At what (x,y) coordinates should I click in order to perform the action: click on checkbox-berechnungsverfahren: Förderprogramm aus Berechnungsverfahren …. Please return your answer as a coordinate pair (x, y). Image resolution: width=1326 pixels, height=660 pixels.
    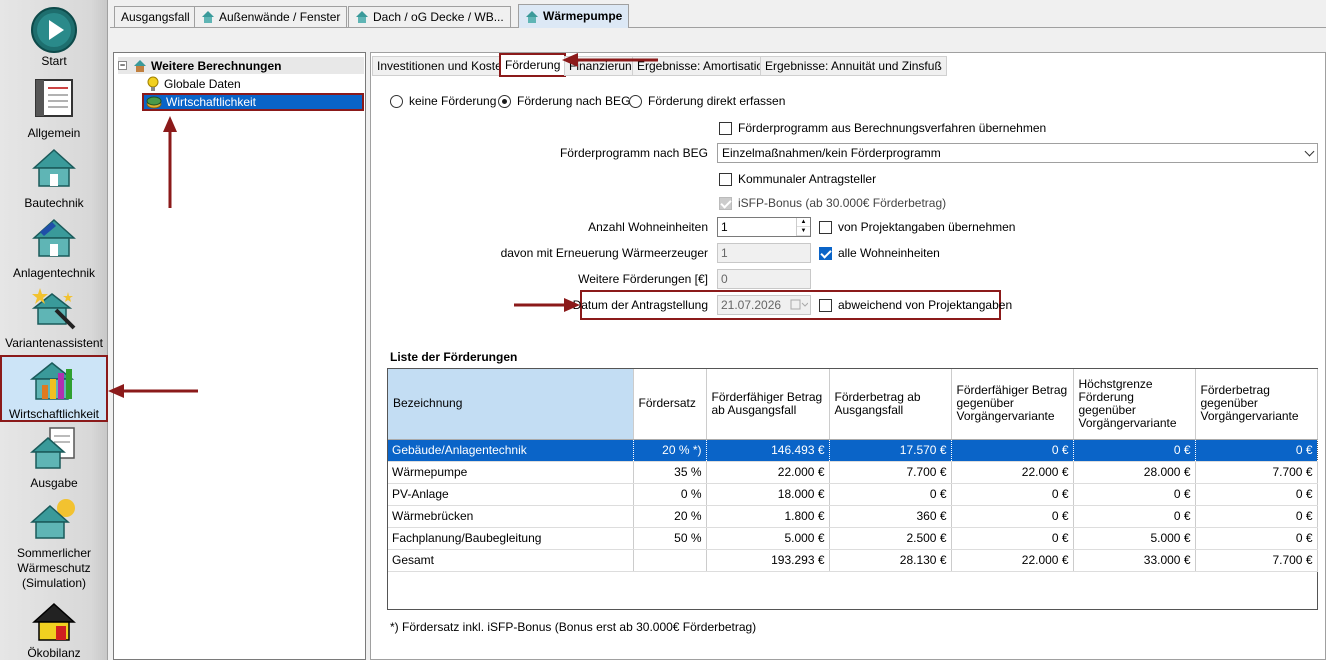
    Looking at the image, I should click on (882, 128).